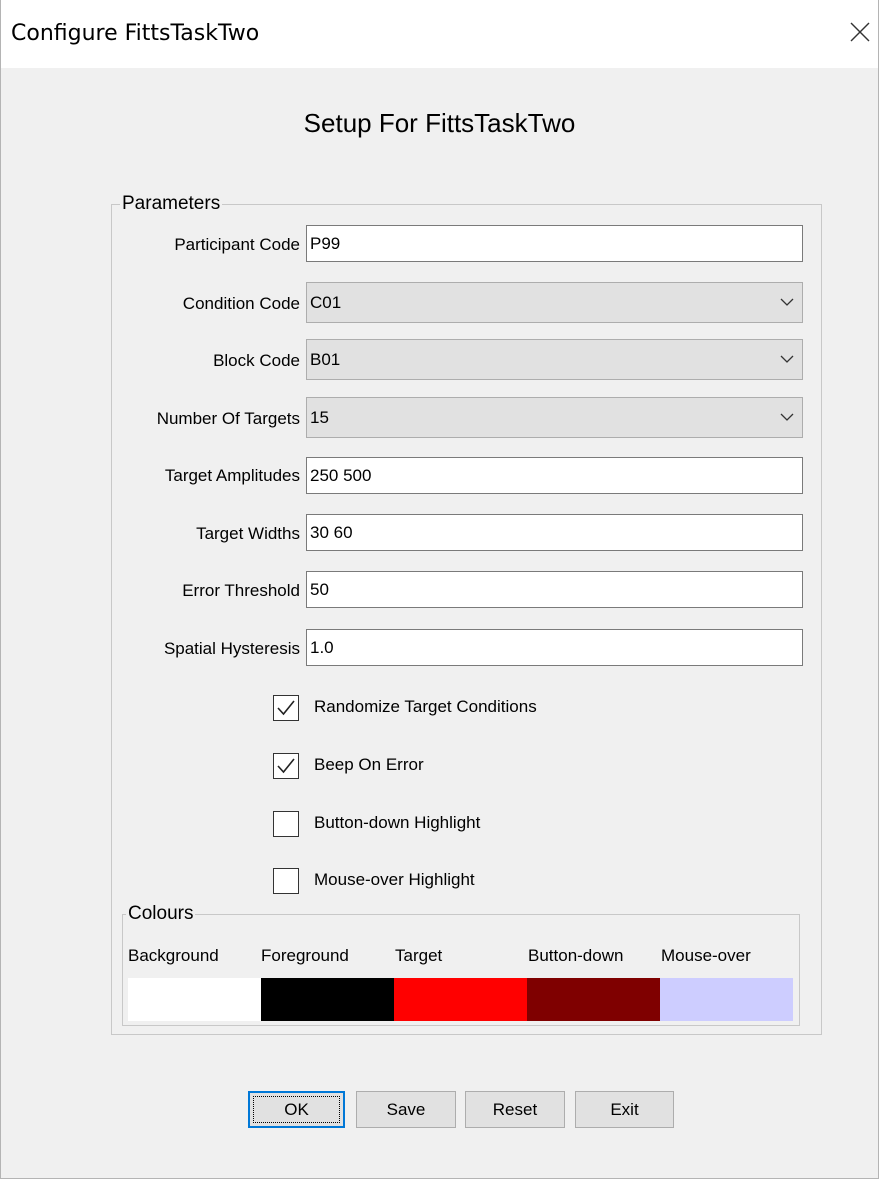 The width and height of the screenshot is (879, 1179). I want to click on ok-button: OK, so click(296, 1109).